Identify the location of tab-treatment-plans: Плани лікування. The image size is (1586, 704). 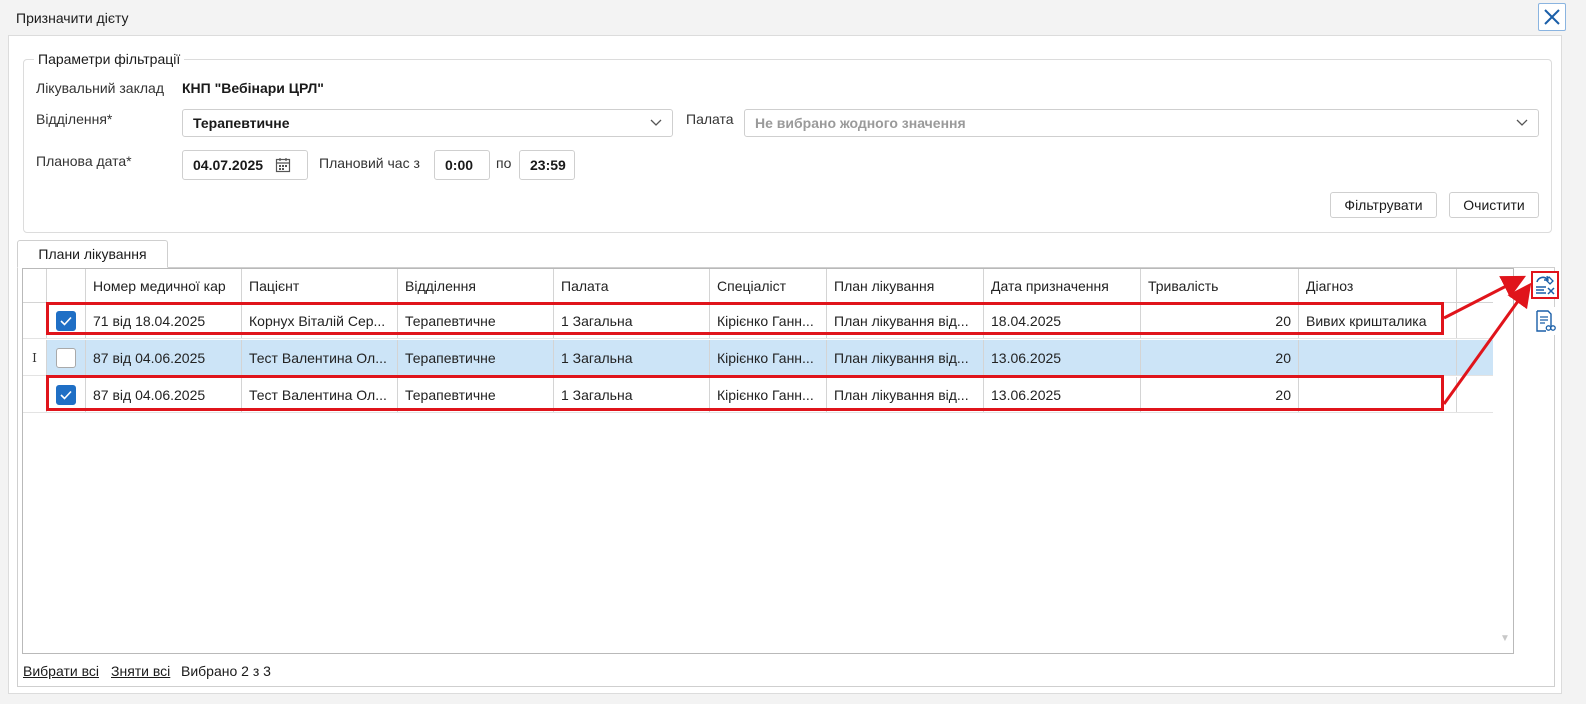
(92, 254).